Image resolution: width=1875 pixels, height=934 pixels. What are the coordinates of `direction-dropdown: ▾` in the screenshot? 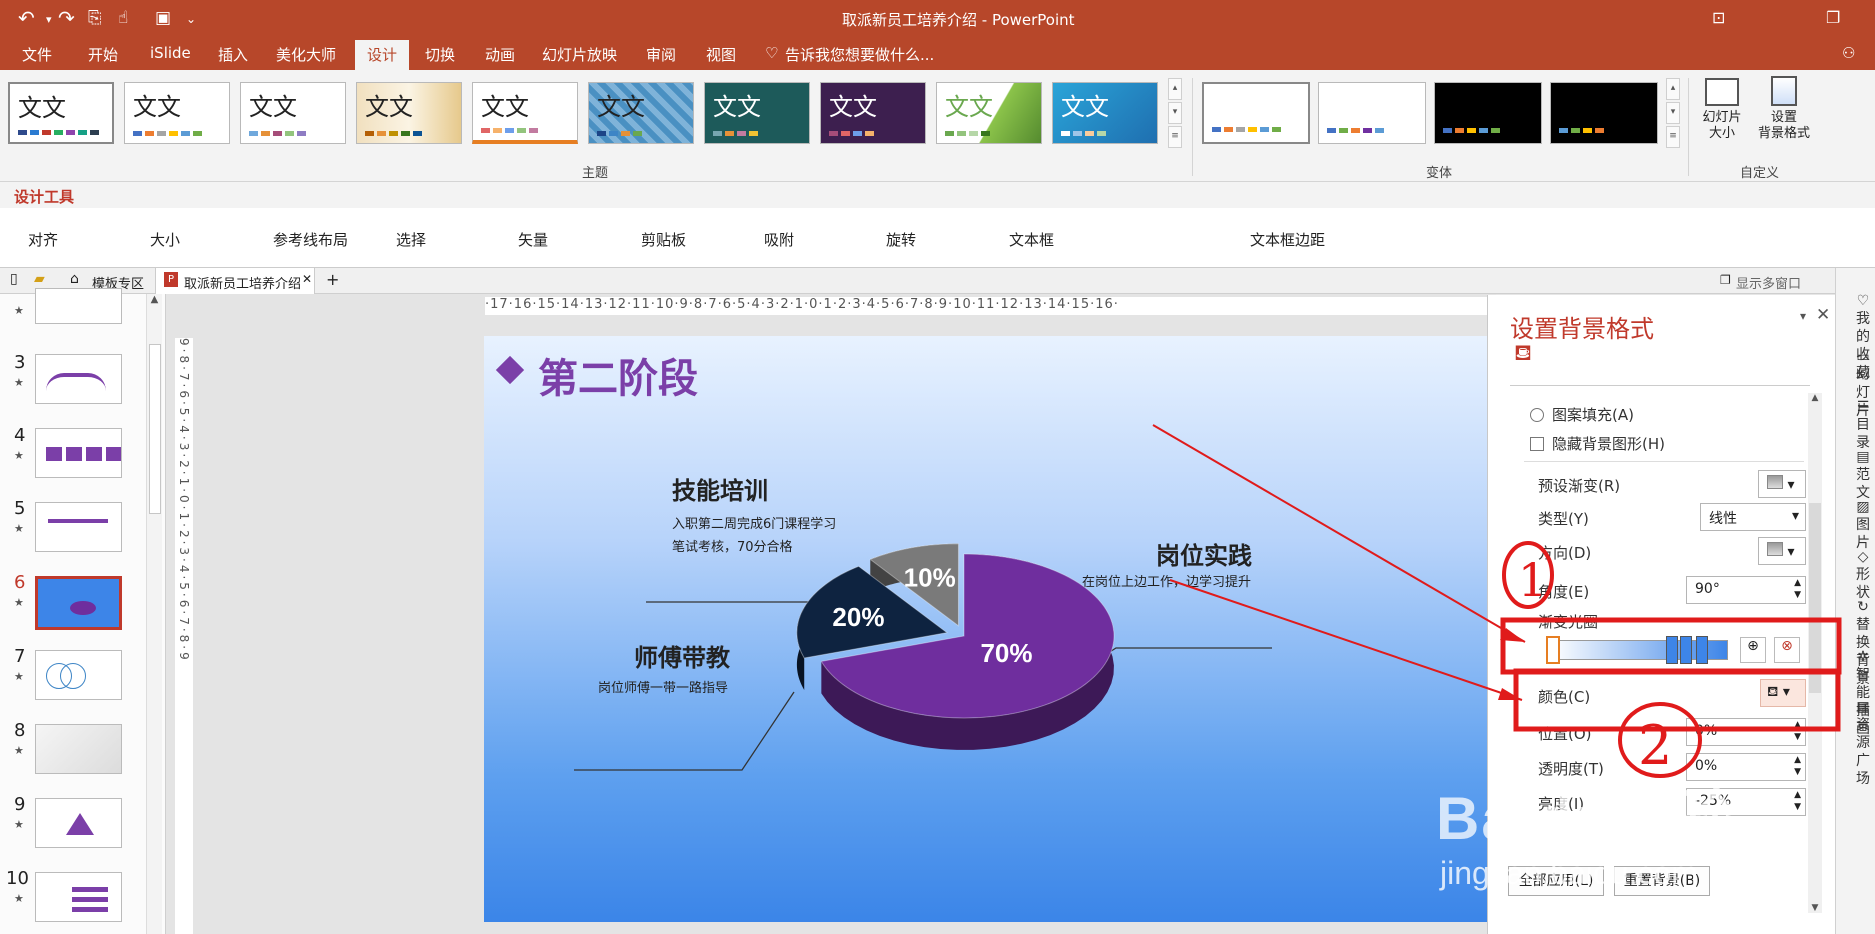 It's located at (1782, 551).